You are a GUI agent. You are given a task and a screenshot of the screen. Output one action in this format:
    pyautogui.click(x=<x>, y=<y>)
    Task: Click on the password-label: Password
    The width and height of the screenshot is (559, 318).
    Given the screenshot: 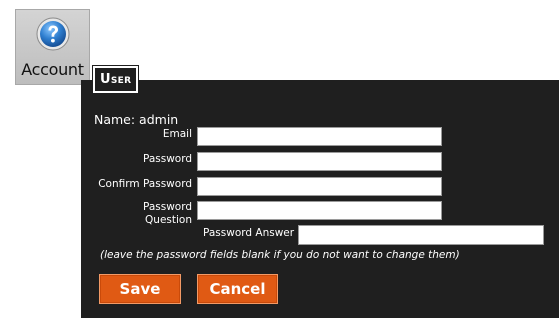 What is the action you would take?
    pyautogui.click(x=167, y=159)
    